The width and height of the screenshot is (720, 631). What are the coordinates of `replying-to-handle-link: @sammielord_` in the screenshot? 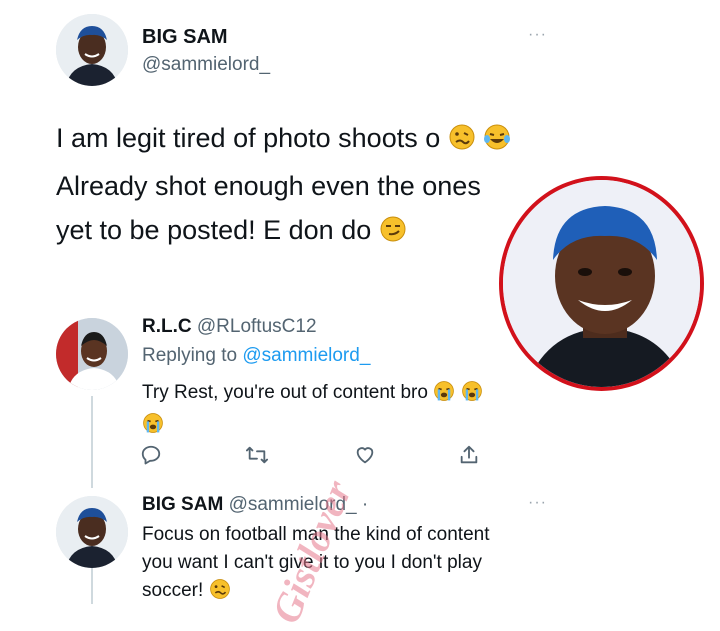 It's located at (306, 355).